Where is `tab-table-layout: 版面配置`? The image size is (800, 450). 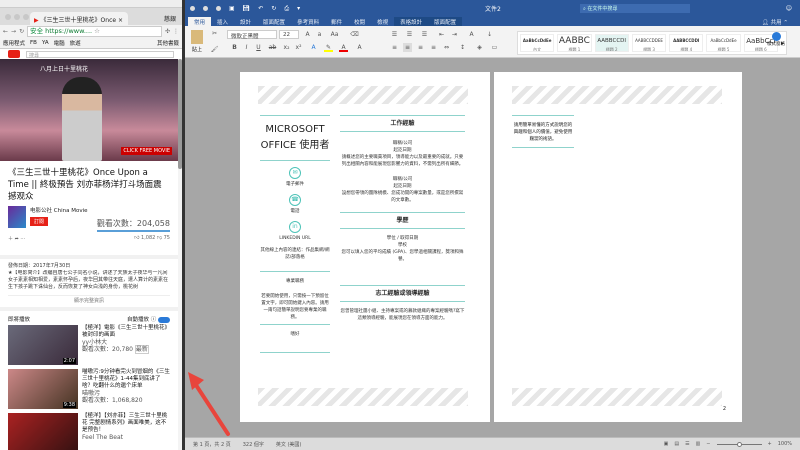 tab-table-layout: 版面配置 is located at coordinates (445, 21).